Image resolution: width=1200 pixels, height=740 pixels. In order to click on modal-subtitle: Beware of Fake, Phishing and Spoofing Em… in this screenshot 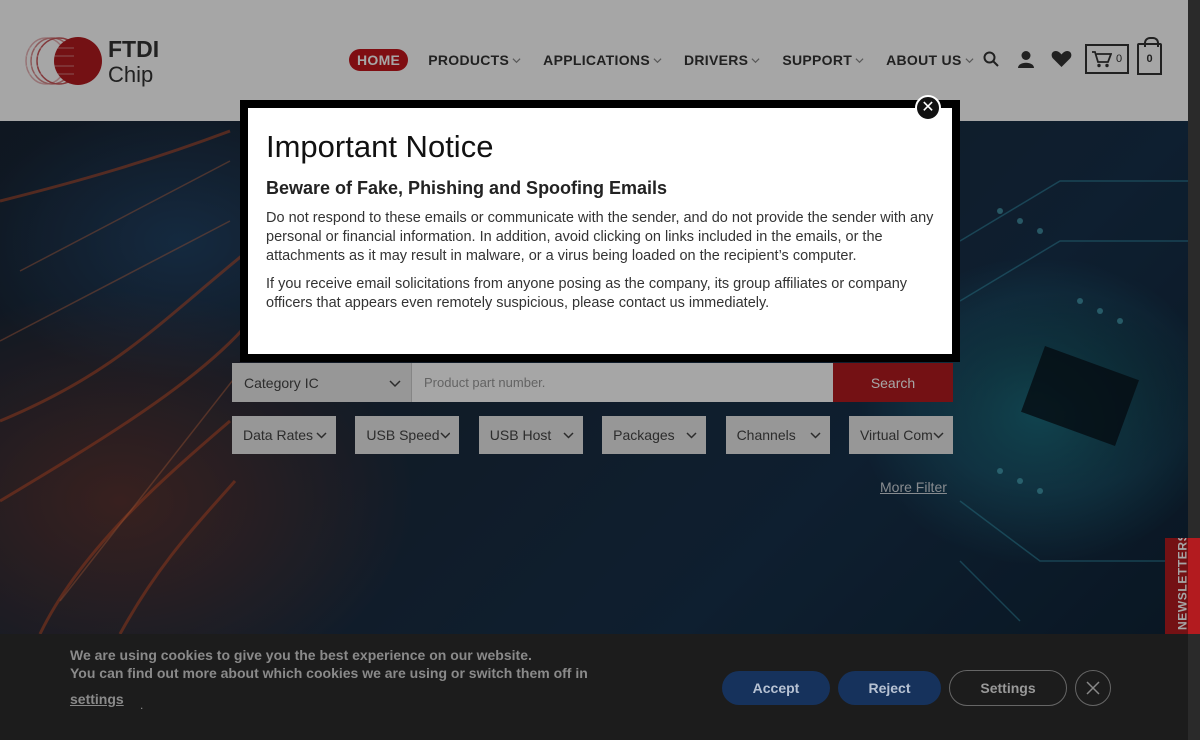, I will do `click(467, 188)`.